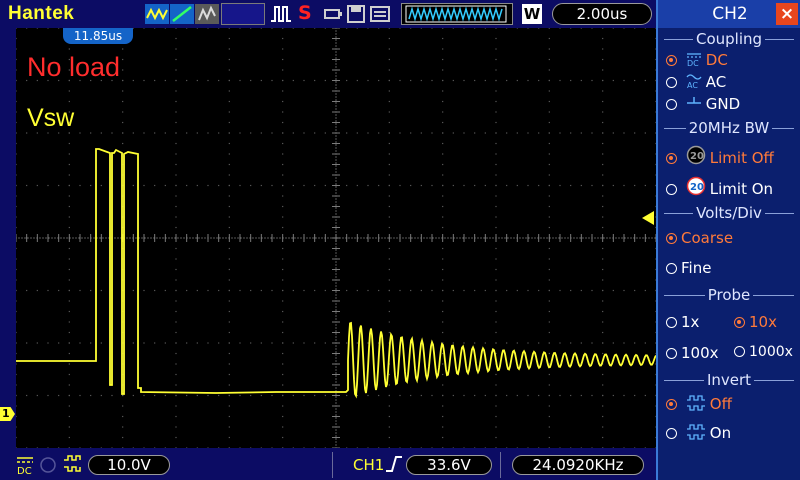 This screenshot has width=800, height=480. I want to click on probe-option-1000x: 1000x, so click(763, 352).